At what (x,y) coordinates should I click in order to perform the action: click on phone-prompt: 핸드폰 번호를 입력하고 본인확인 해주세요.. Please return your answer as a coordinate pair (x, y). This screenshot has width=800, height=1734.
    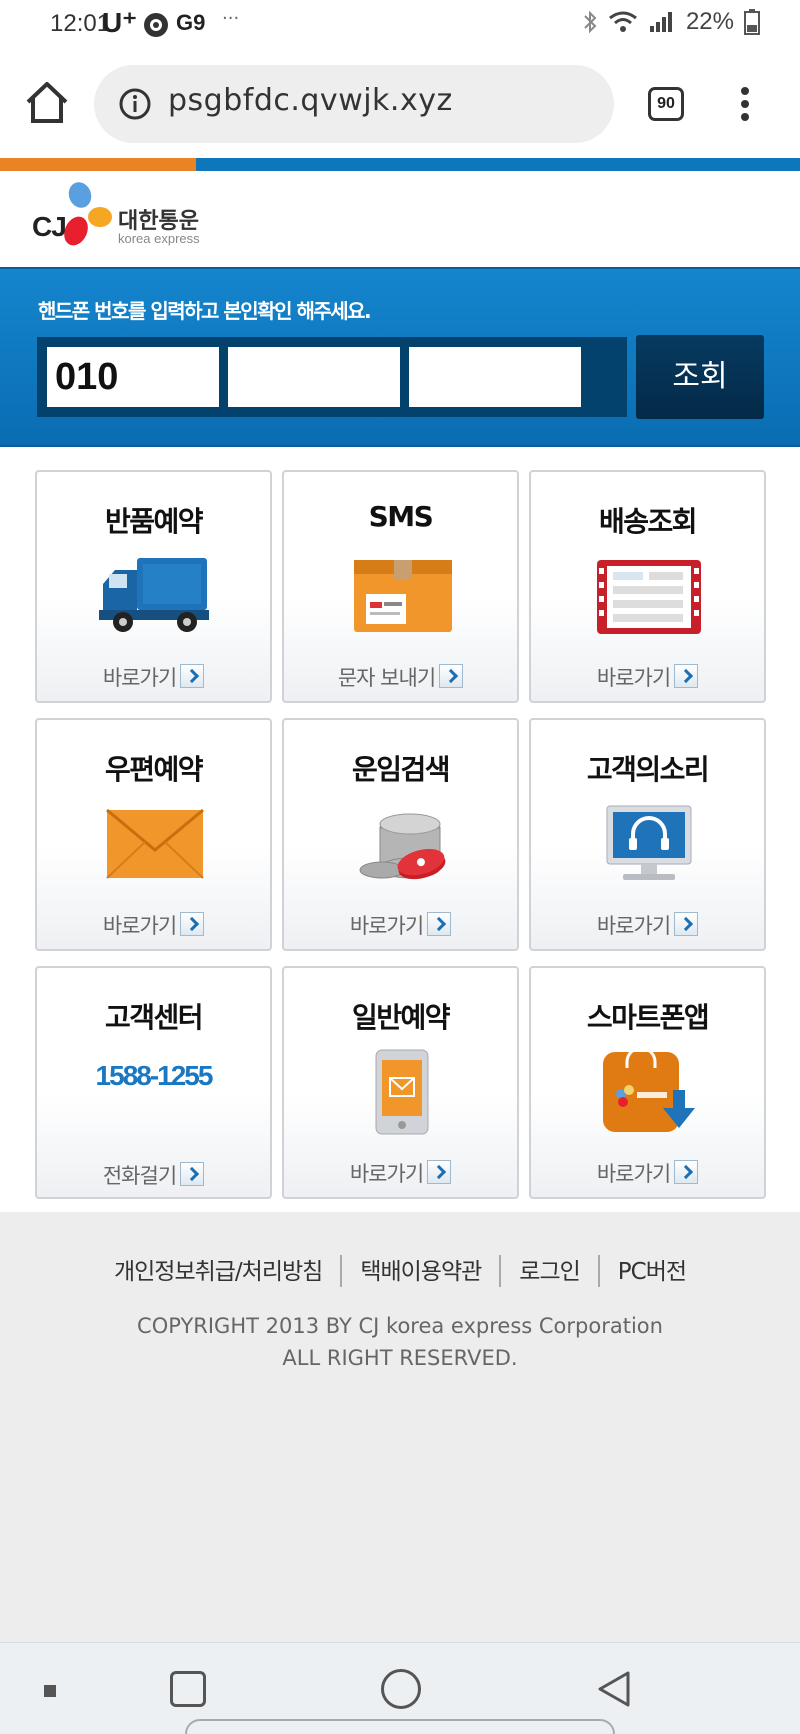
    Looking at the image, I should click on (205, 311).